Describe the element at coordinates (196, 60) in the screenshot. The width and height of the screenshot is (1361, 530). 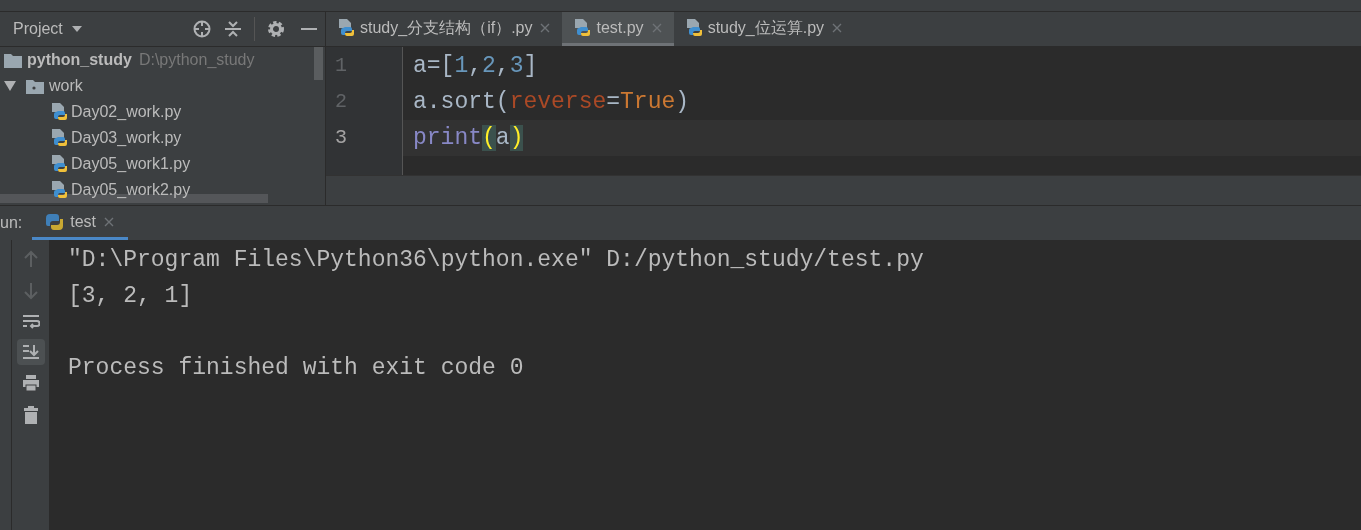
I see `project-path: D:\python_study` at that location.